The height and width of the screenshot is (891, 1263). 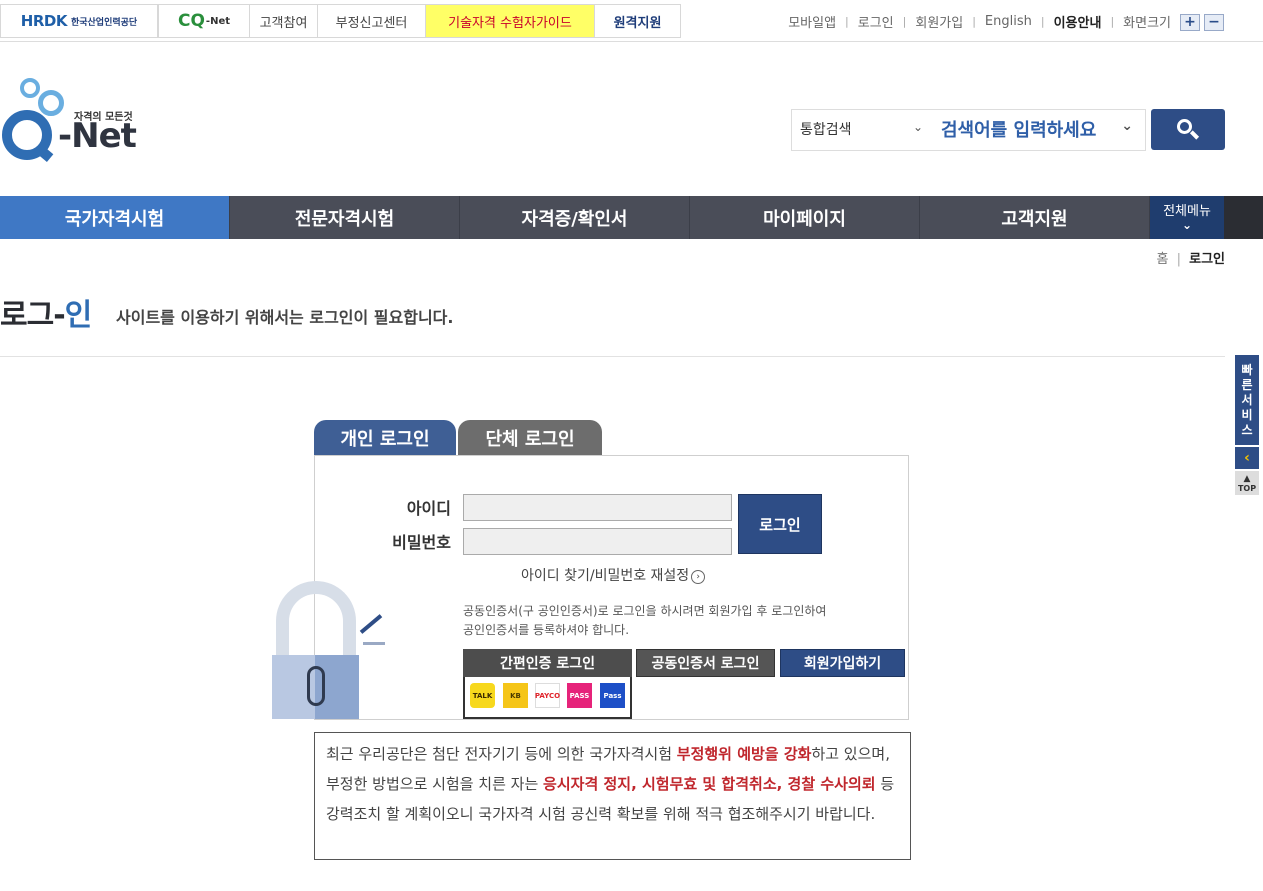 I want to click on logo-circle-small, so click(x=30, y=88).